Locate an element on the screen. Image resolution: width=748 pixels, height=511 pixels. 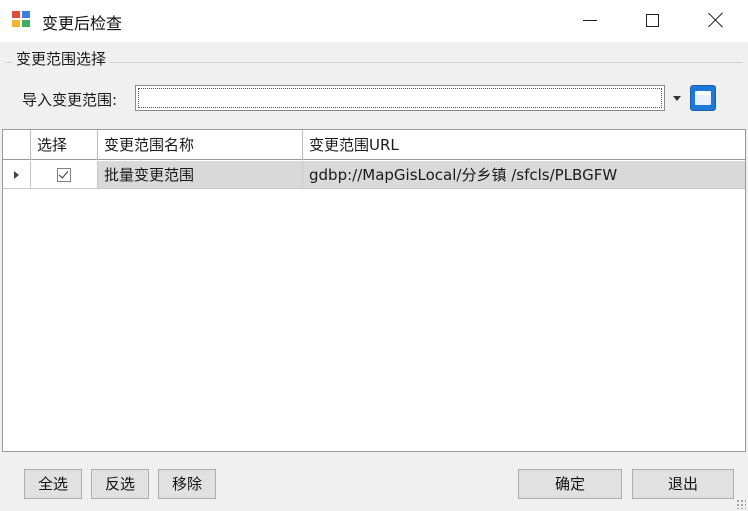
close-button is located at coordinates (716, 20).